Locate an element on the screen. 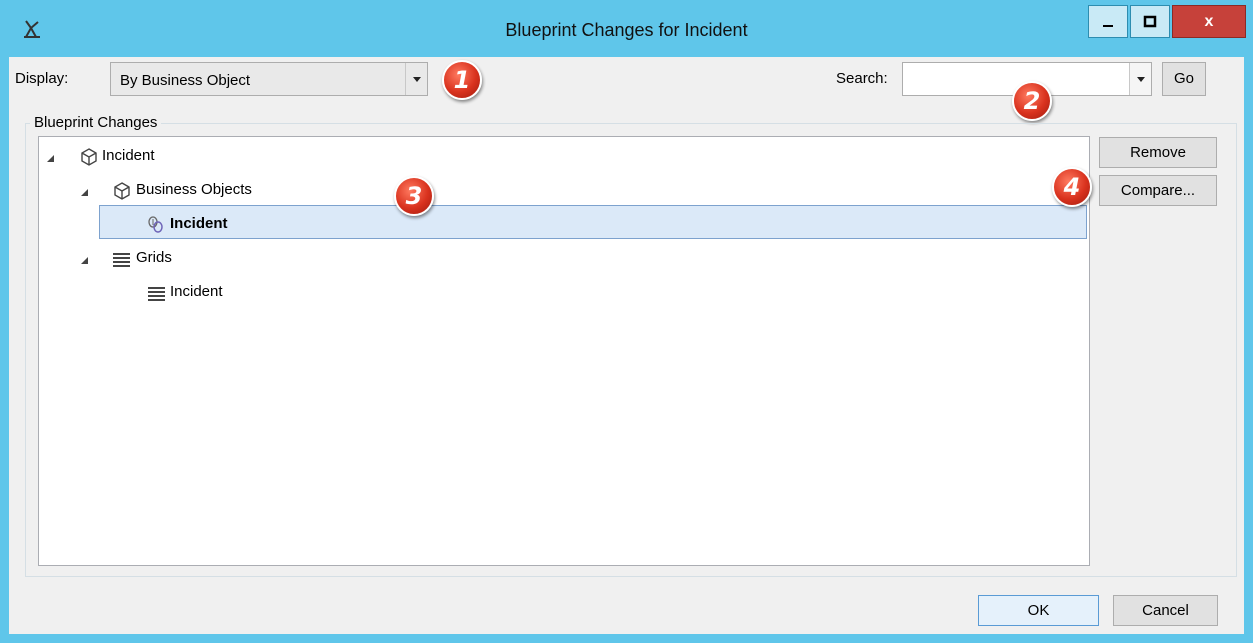 Image resolution: width=1253 pixels, height=643 pixels. close-icon: x is located at coordinates (1209, 21).